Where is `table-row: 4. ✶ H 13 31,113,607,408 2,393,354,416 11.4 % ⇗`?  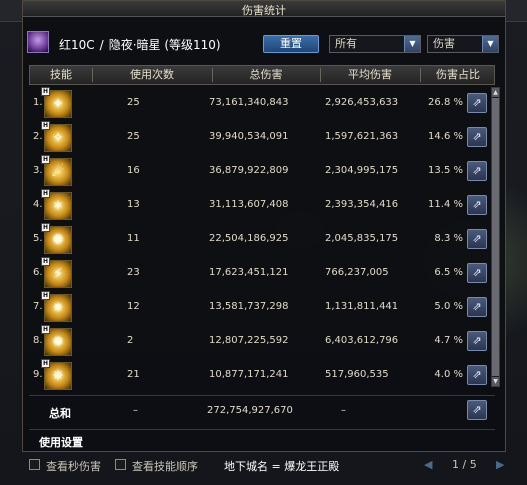
table-row: 4. ✶ H 13 31,113,607,408 2,393,354,416 11.4 % ⇗ is located at coordinates (262, 205).